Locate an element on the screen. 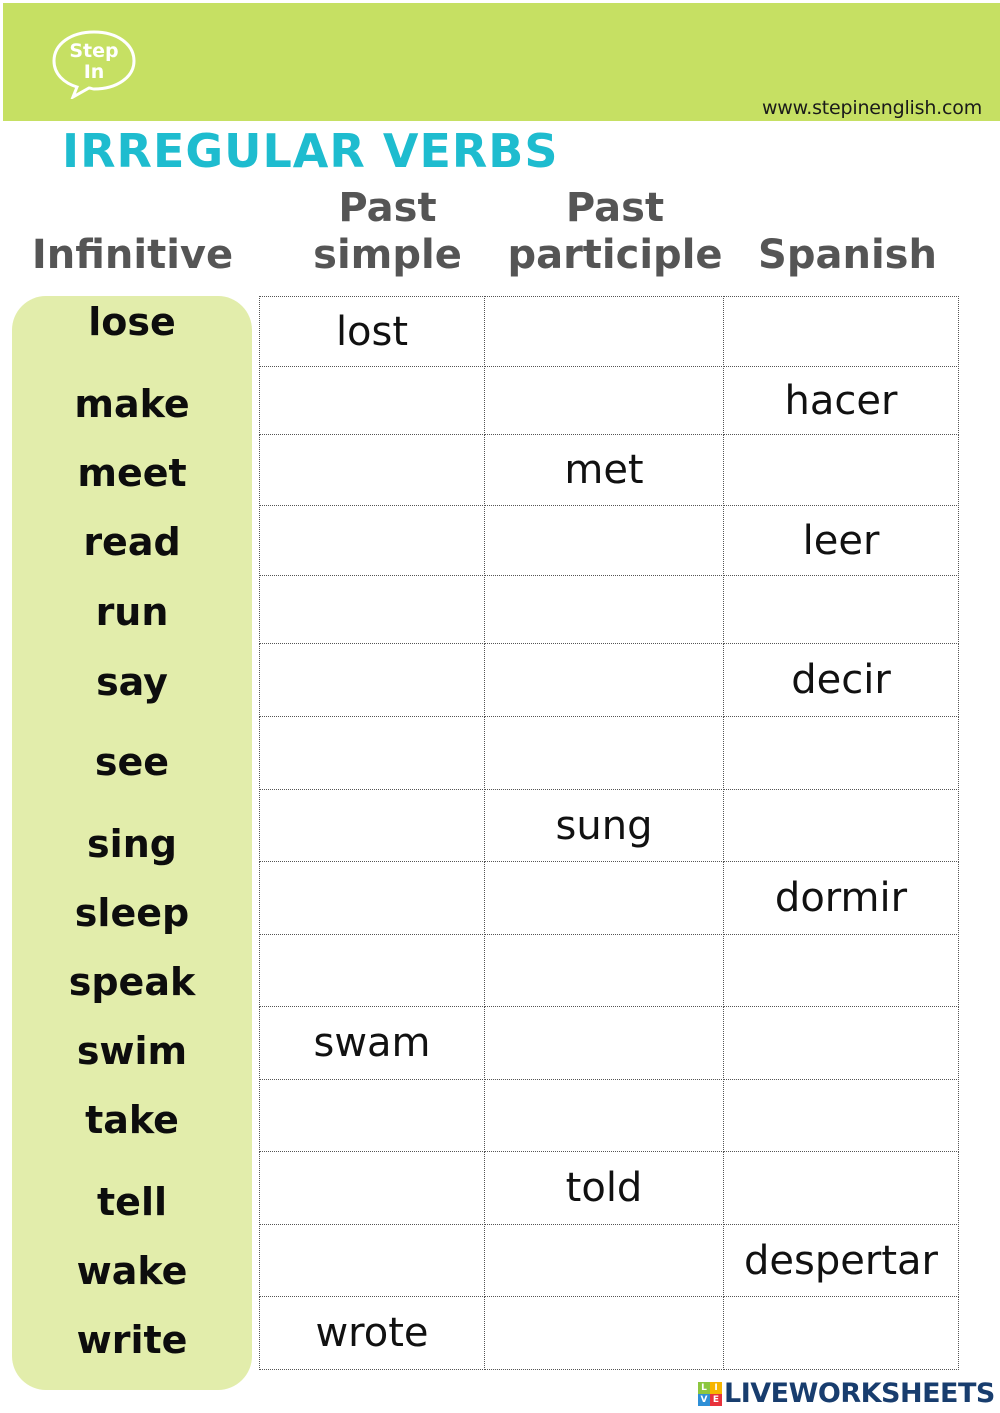  answer-cell-given: leer is located at coordinates (841, 540).